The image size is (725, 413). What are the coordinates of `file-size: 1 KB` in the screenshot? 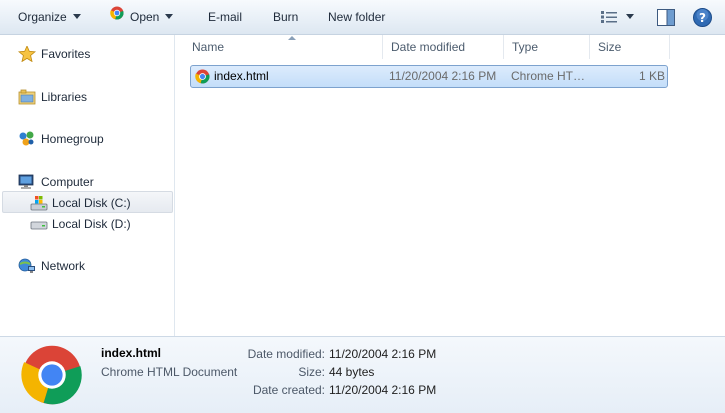 It's located at (651, 76).